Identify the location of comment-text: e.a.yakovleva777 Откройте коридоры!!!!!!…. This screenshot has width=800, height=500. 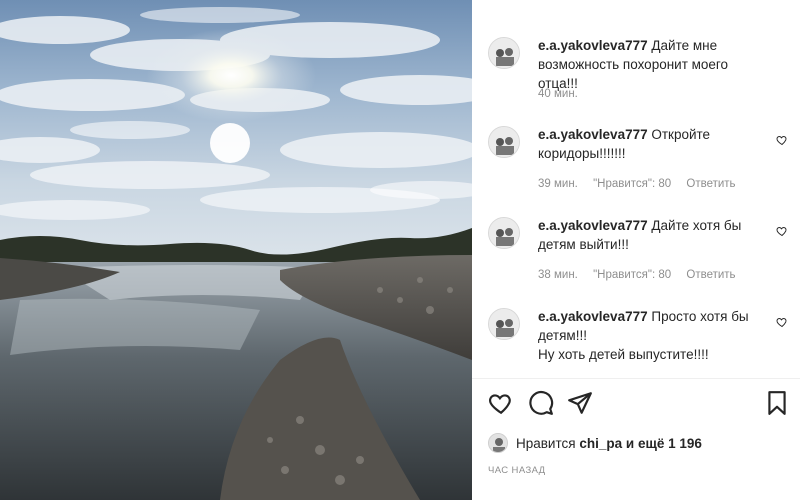
(653, 144).